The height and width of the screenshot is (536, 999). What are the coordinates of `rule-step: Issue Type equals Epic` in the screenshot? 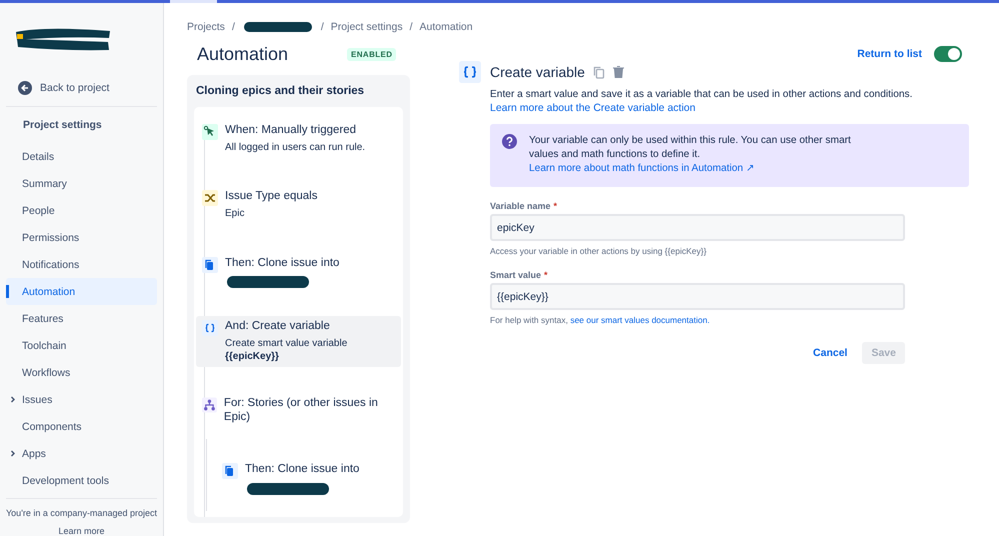 It's located at (298, 205).